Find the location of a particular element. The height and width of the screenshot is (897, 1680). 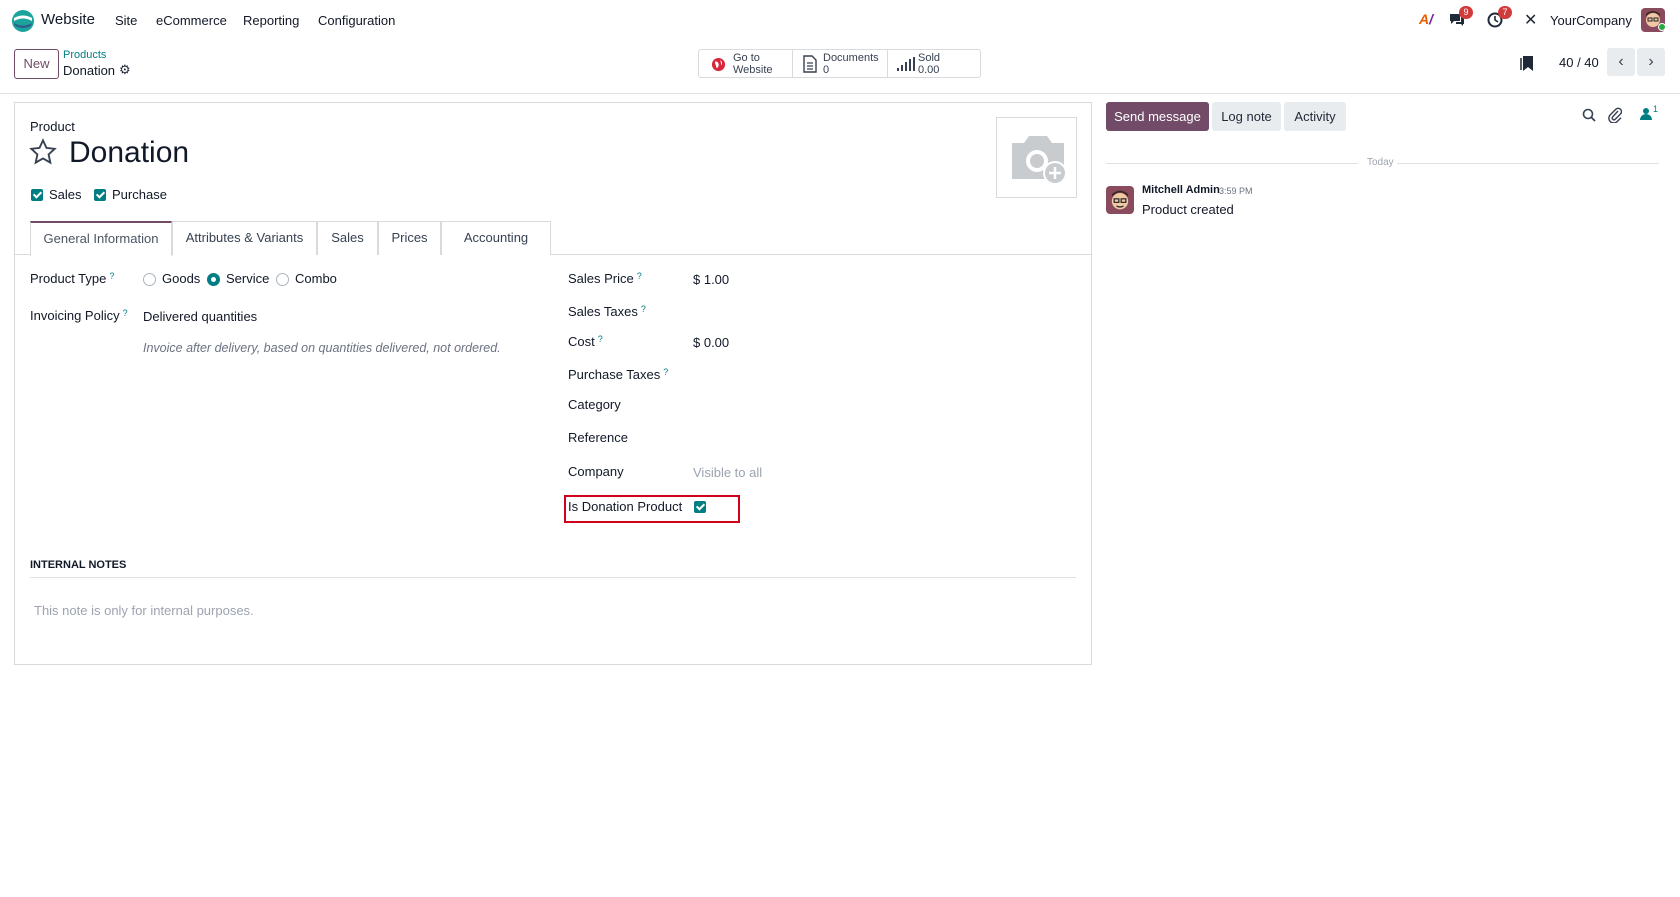

company-label: Company is located at coordinates (596, 471).